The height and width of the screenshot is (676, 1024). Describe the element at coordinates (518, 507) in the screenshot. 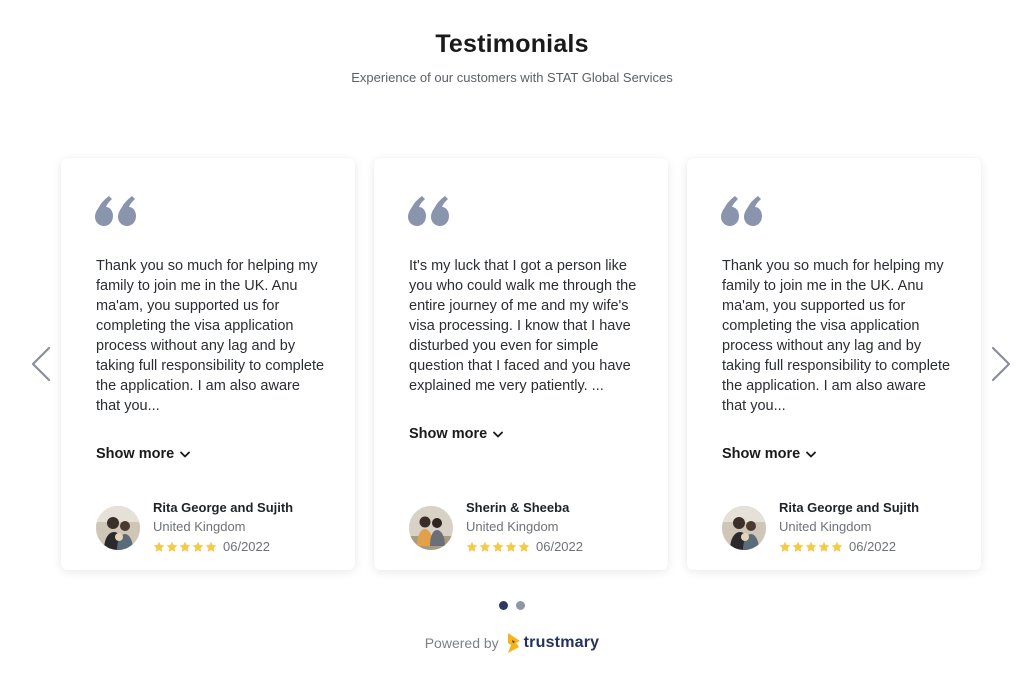

I see `author-name: Sherin & Sheeba` at that location.